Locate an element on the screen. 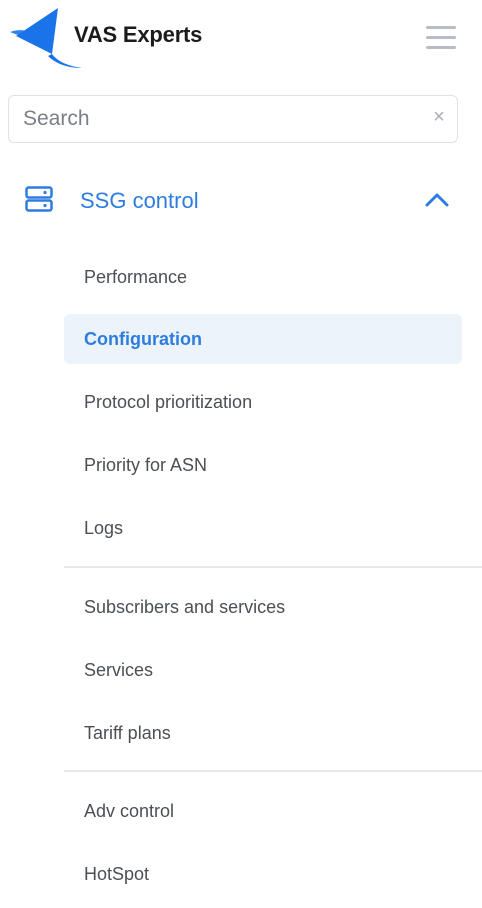  close-icon: × is located at coordinates (439, 117).